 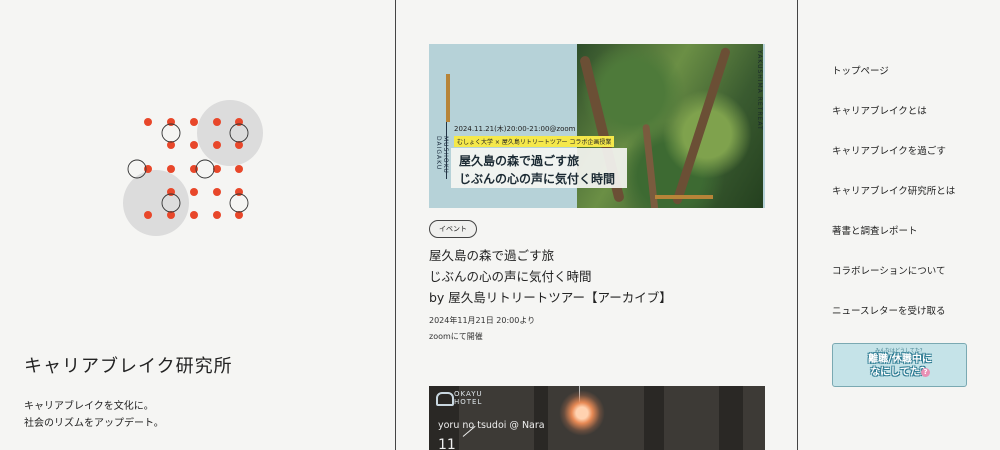 What do you see at coordinates (893, 322) in the screenshot?
I see `nav-item-newsletter: ニュースレターを受け取る` at bounding box center [893, 322].